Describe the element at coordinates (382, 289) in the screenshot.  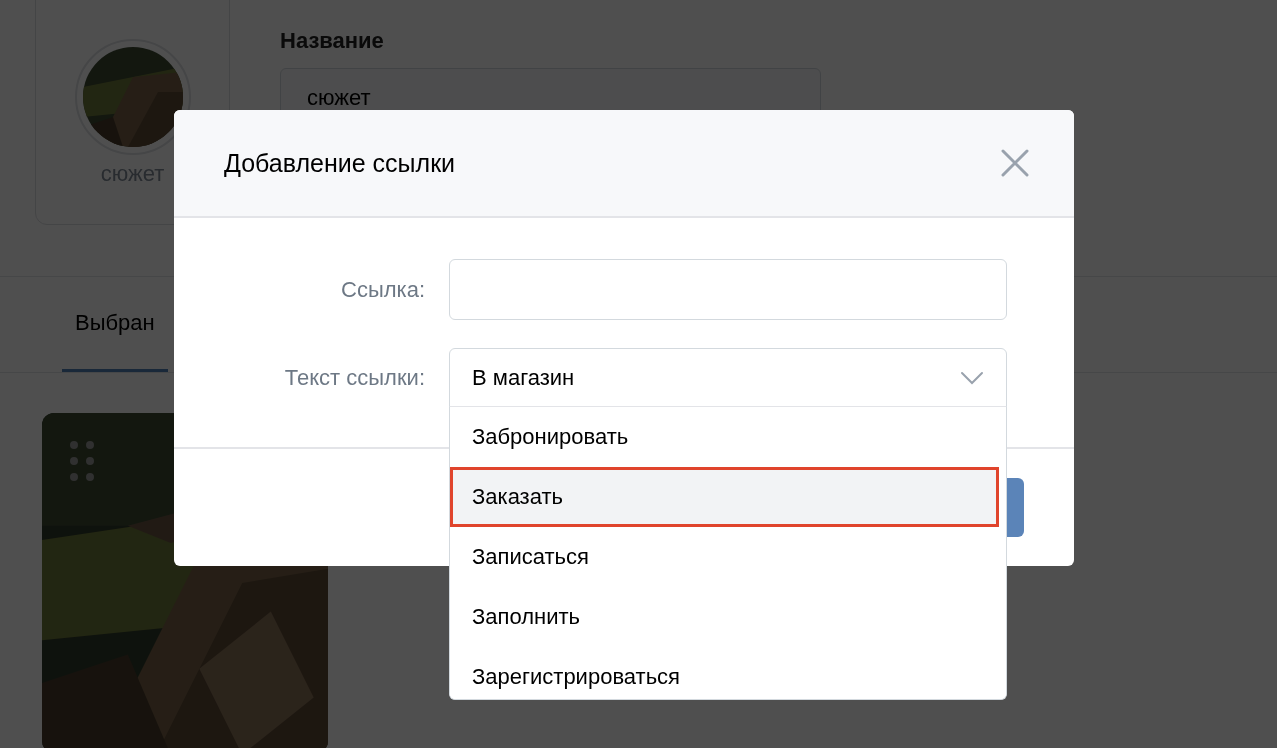
I see `field-label: Ссылка:` at that location.